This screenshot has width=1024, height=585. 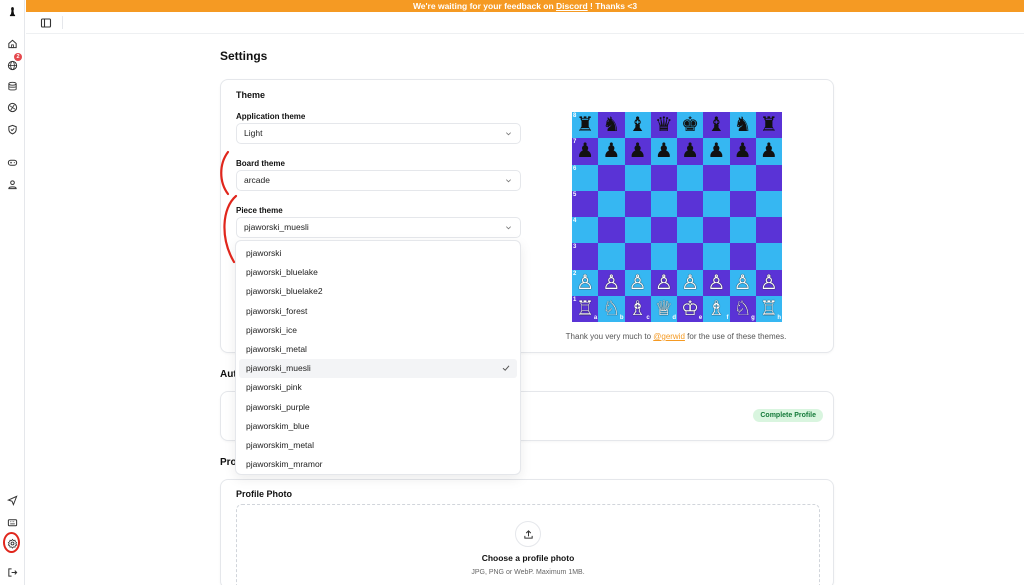 What do you see at coordinates (12, 43) in the screenshot?
I see `home-icon` at bounding box center [12, 43].